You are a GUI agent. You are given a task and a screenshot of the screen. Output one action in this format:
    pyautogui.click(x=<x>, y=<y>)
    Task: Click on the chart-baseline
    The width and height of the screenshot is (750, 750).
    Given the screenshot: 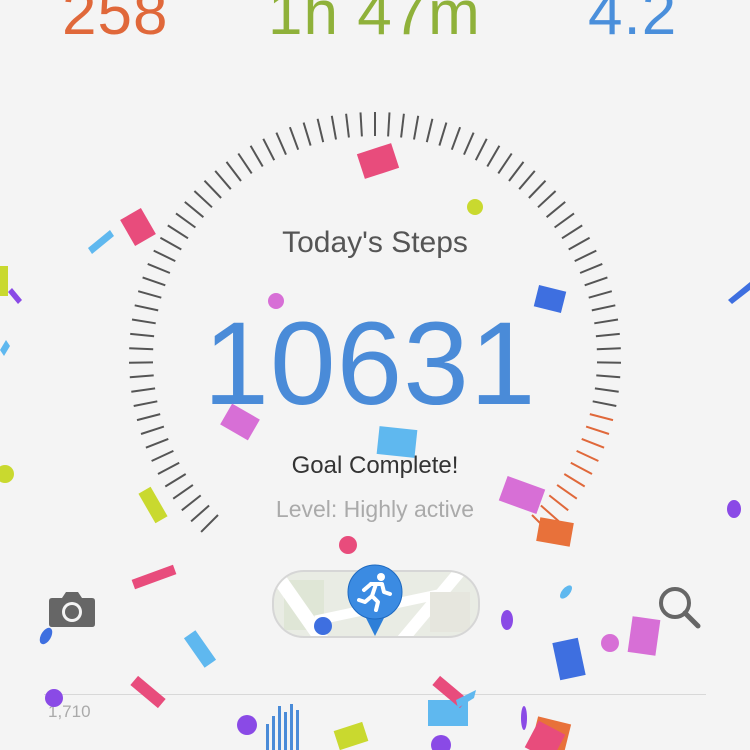 What is the action you would take?
    pyautogui.click(x=375, y=694)
    